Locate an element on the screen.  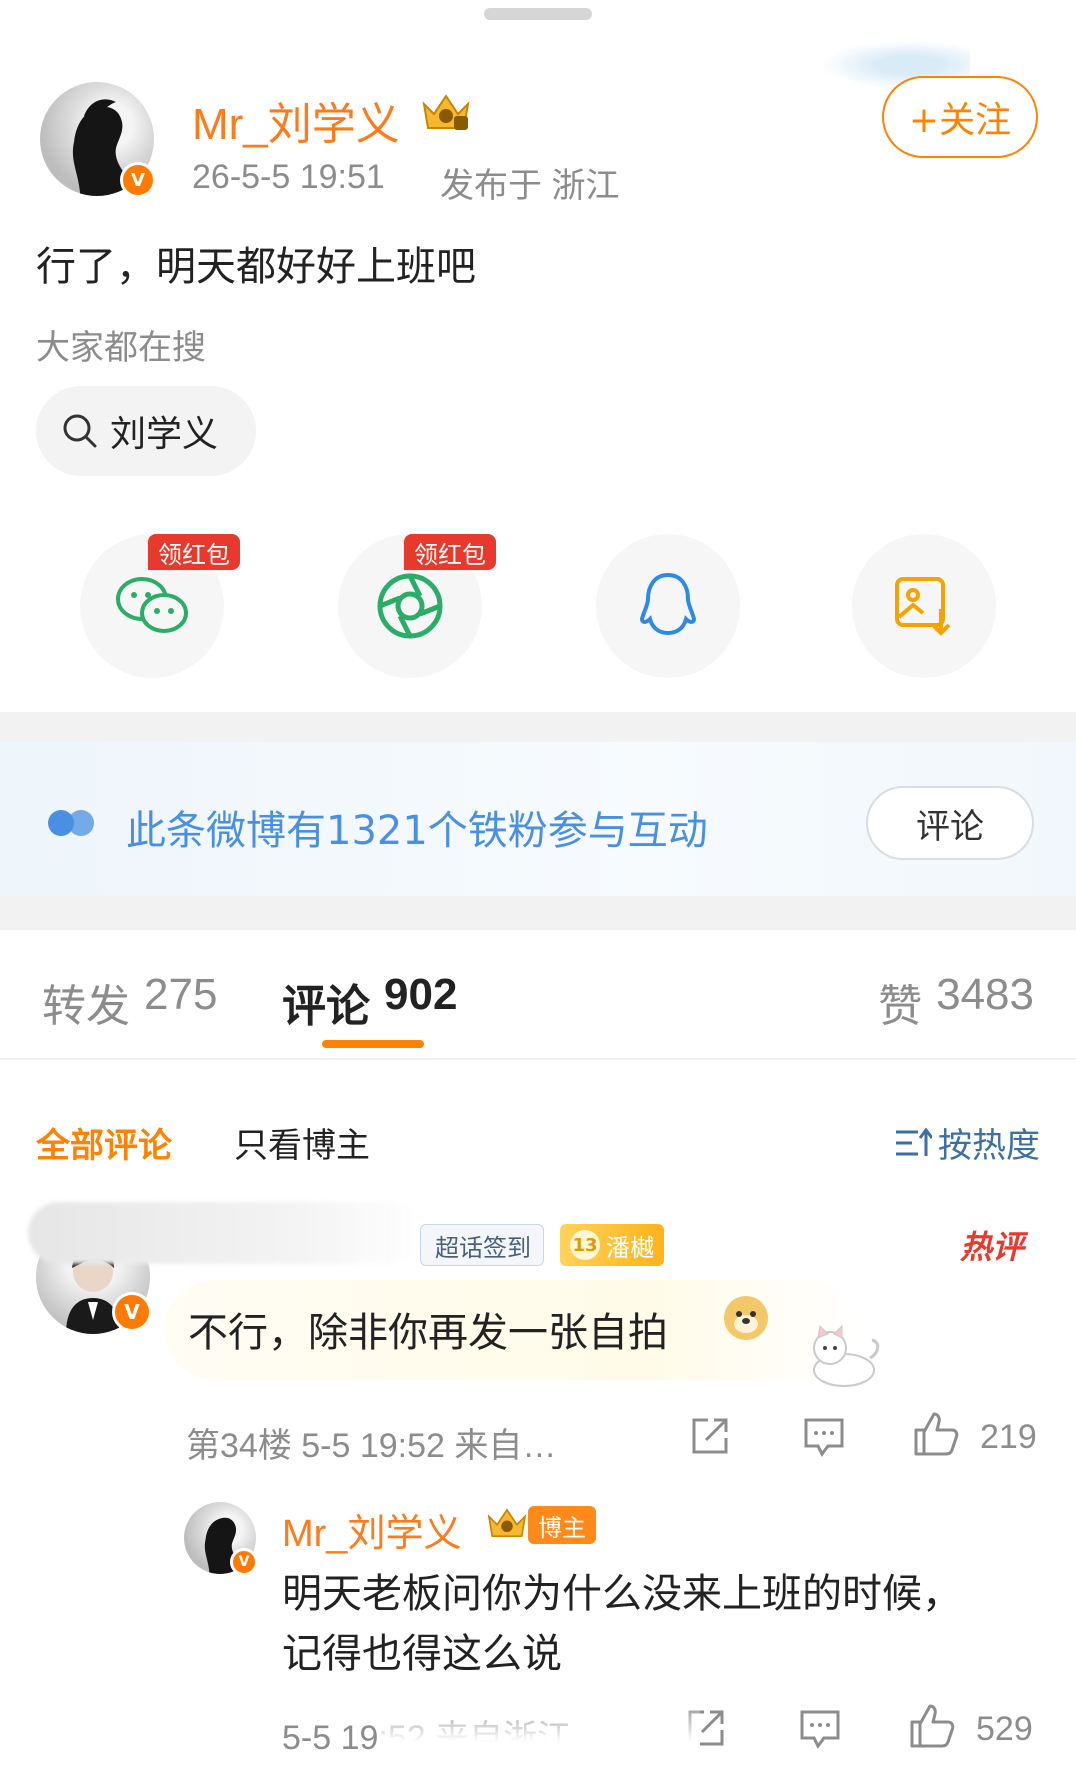
tab-repost-count: 275 is located at coordinates (181, 994).